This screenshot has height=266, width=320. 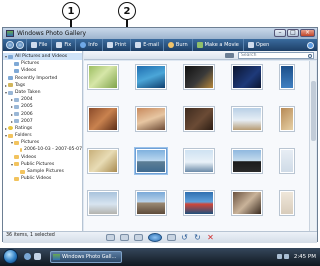 I want to click on actual-size-icon, so click(x=124, y=237).